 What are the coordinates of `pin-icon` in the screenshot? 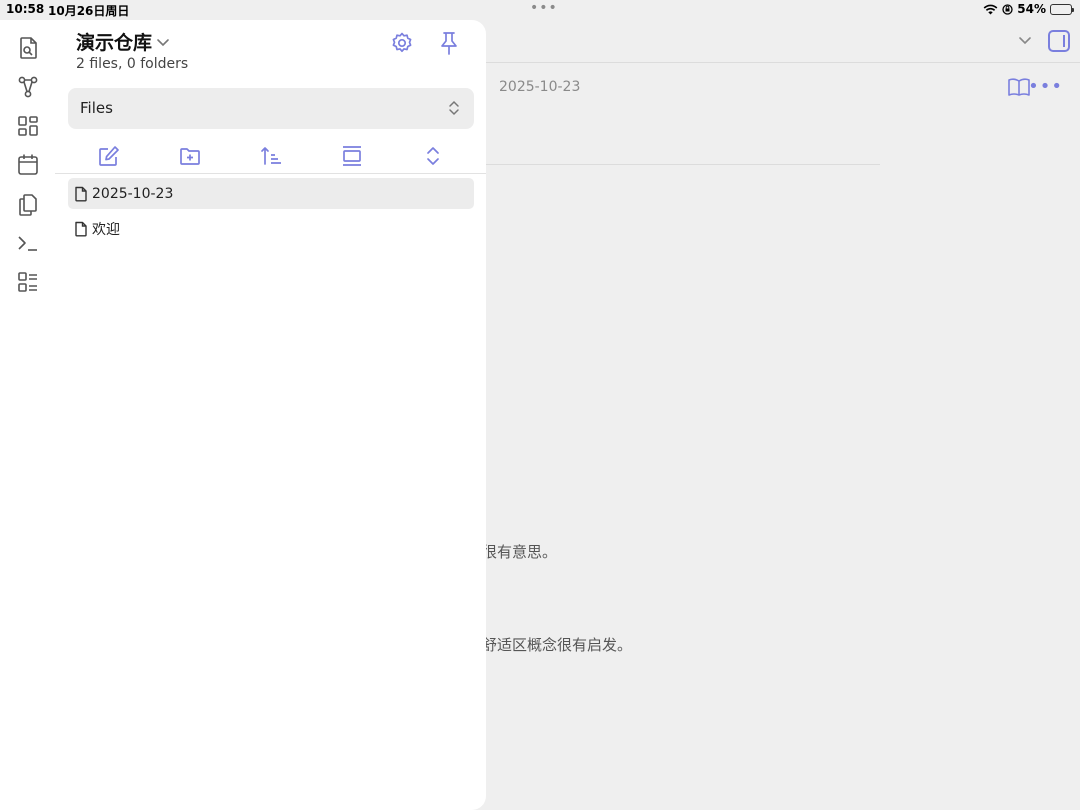 It's located at (449, 43).